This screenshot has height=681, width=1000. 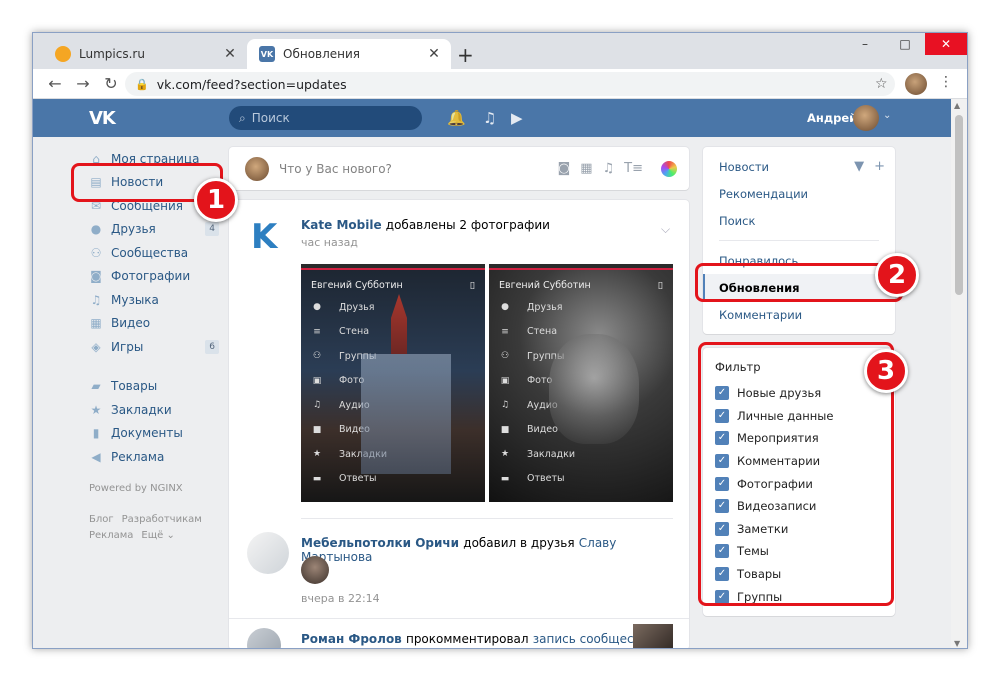 What do you see at coordinates (145, 54) in the screenshot?
I see `tab-lumpics: Lumpics.ru ✕` at bounding box center [145, 54].